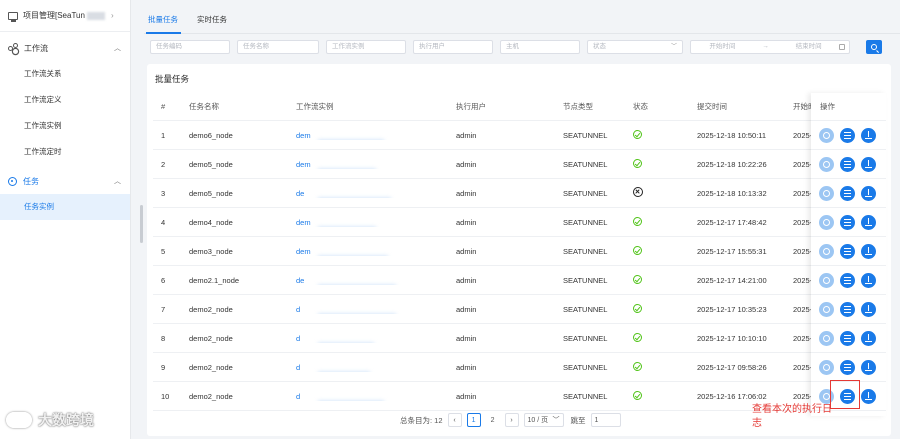  I want to click on task-code-input: 任务编码, so click(190, 47).